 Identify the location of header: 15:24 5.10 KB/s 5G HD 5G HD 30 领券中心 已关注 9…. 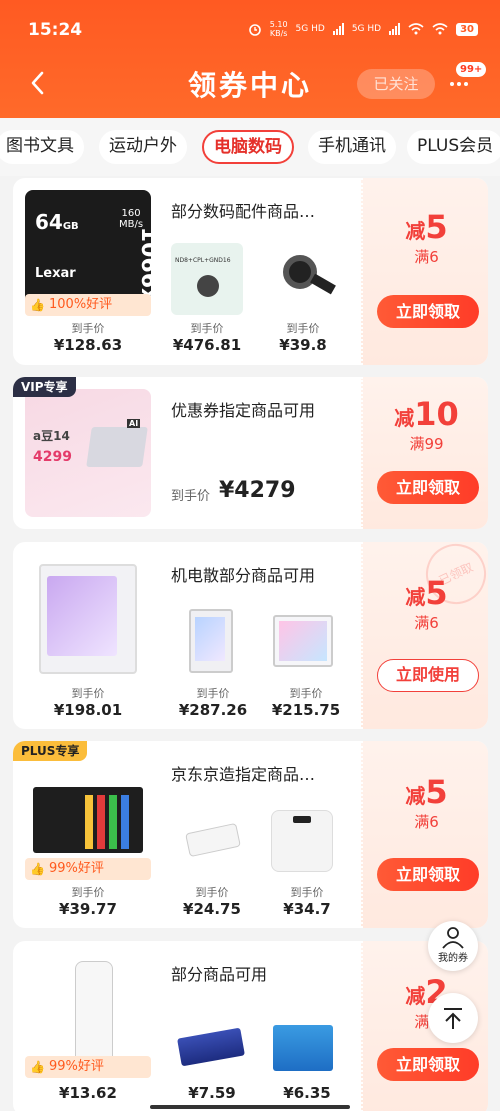
(250, 59).